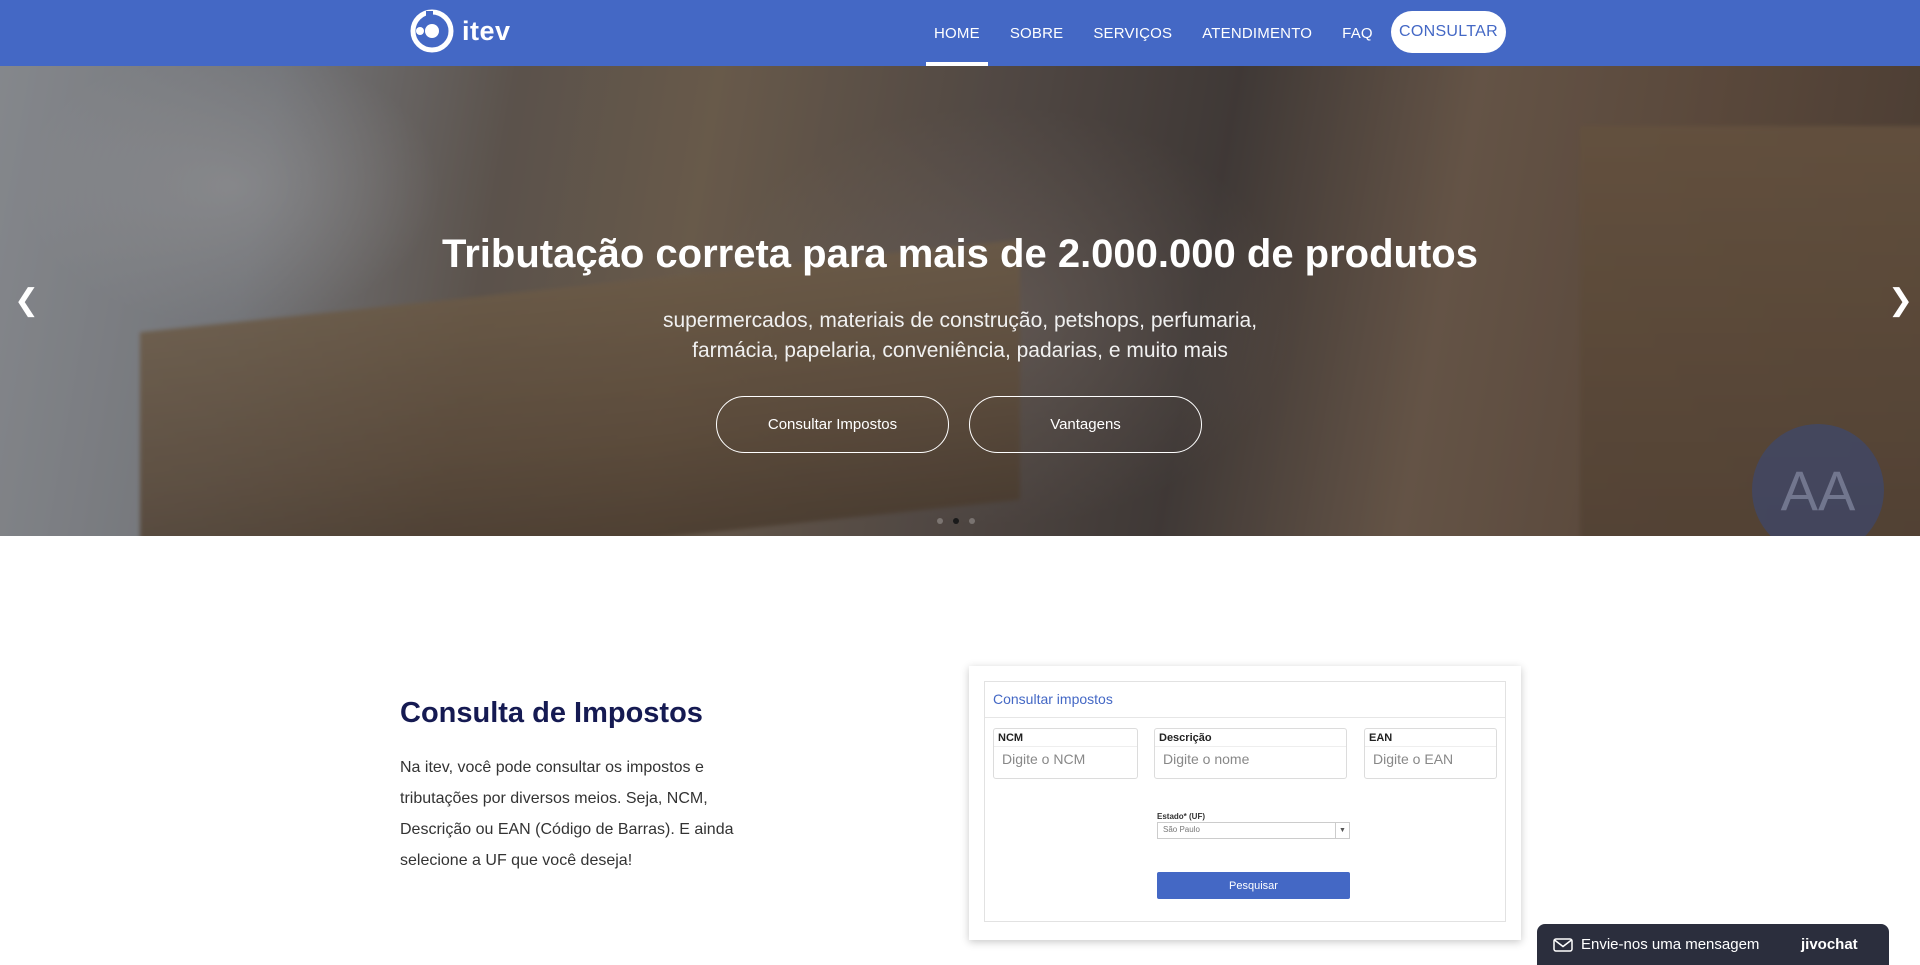 This screenshot has width=1920, height=965. Describe the element at coordinates (1413, 759) in the screenshot. I see `ean-input: Digite o EAN` at that location.